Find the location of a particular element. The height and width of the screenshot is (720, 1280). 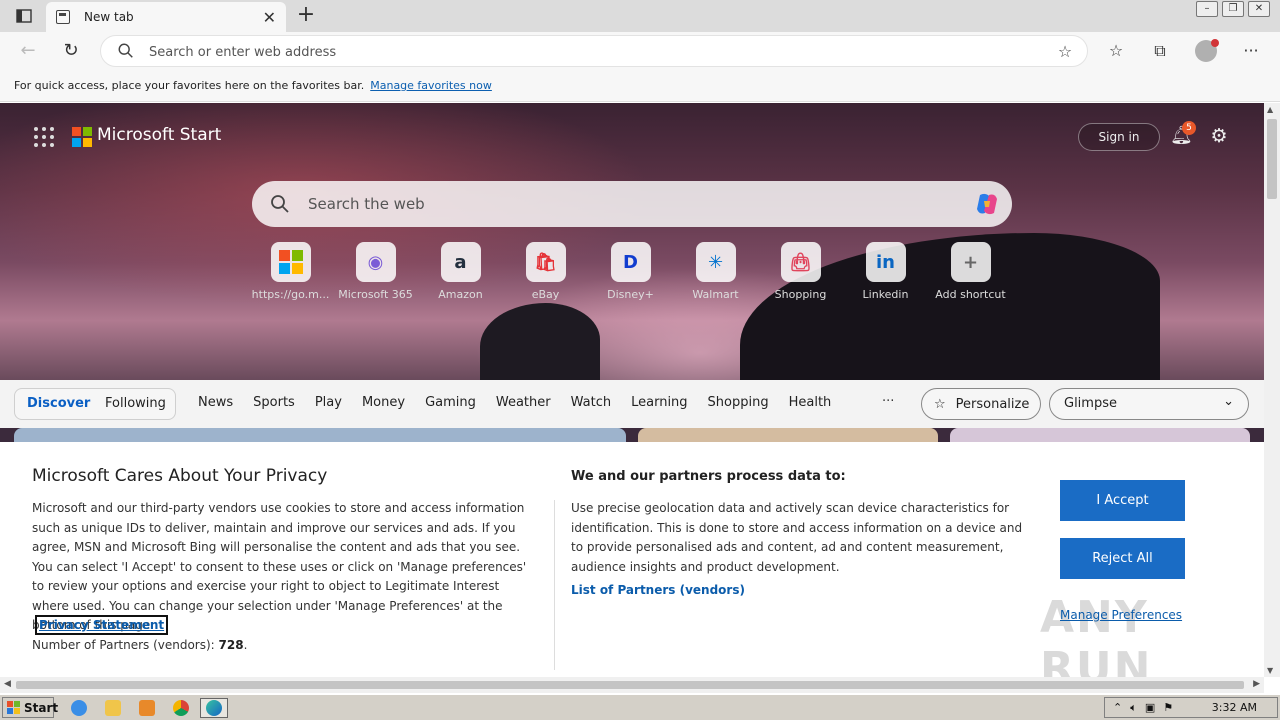

shortcut-label: Linkedin is located at coordinates (885, 294).